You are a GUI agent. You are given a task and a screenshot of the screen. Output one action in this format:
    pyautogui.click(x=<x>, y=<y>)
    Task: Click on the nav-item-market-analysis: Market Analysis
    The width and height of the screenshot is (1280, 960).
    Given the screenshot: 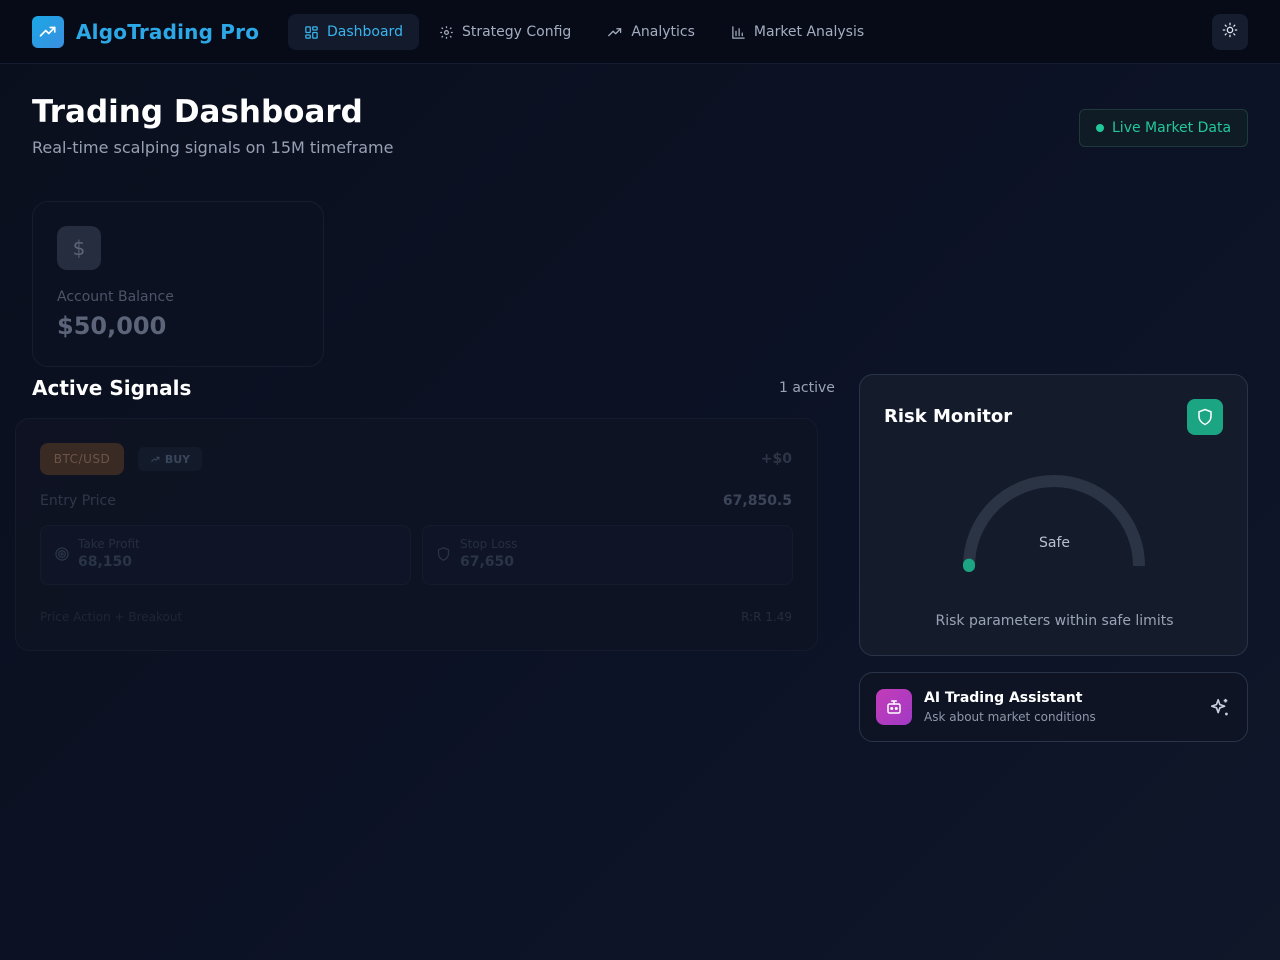 What is the action you would take?
    pyautogui.click(x=797, y=32)
    